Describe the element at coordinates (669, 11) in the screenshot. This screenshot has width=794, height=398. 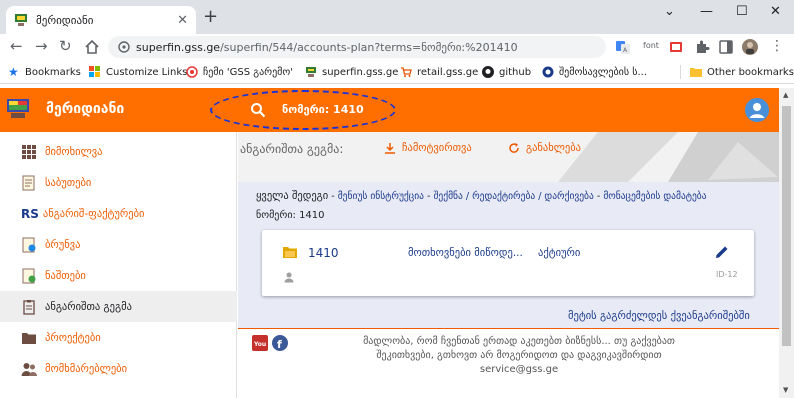
I see `chevron-down-icon: ⌄` at that location.